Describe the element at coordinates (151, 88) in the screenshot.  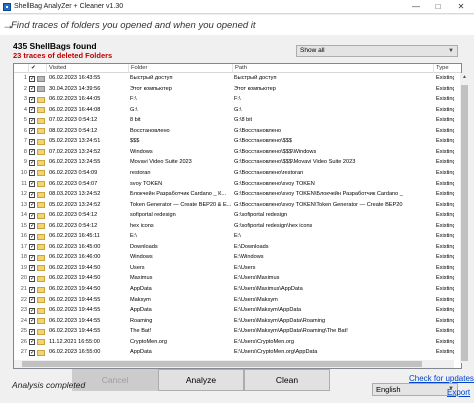
I see `row-folder: Этот компьютер` at that location.